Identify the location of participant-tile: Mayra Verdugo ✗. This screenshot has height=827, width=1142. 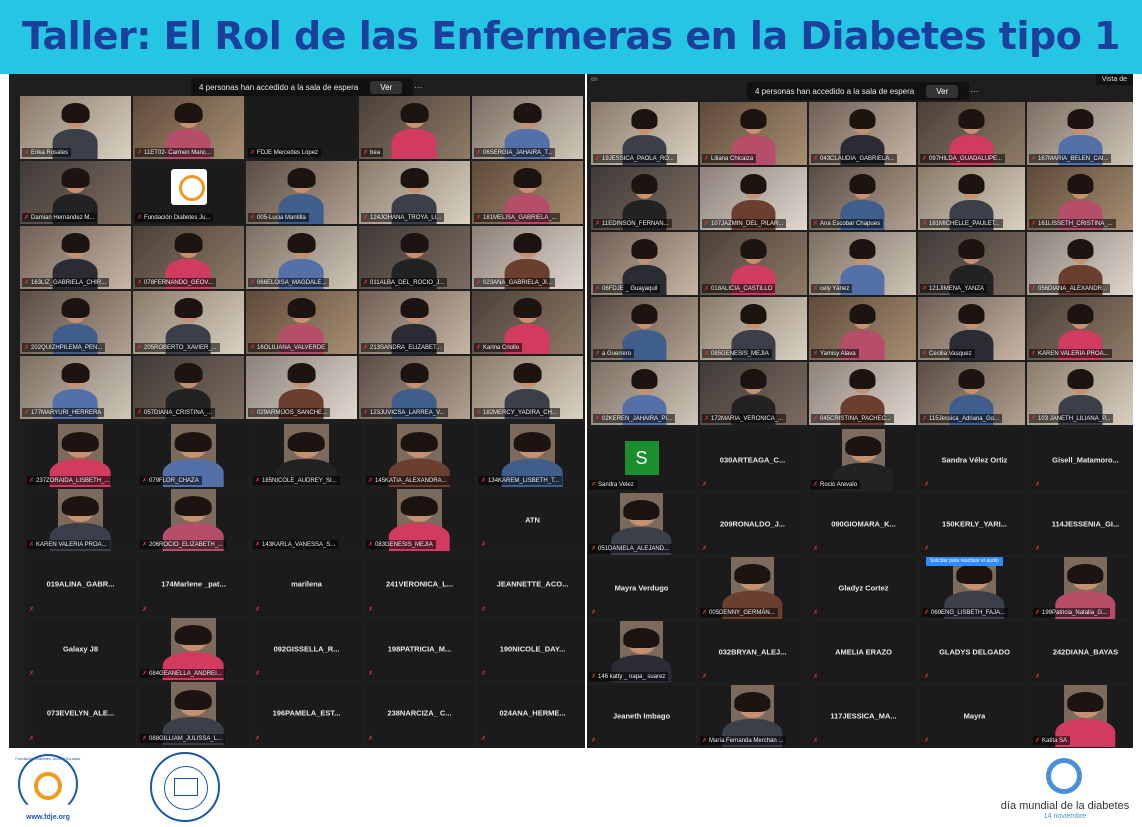
(641, 588).